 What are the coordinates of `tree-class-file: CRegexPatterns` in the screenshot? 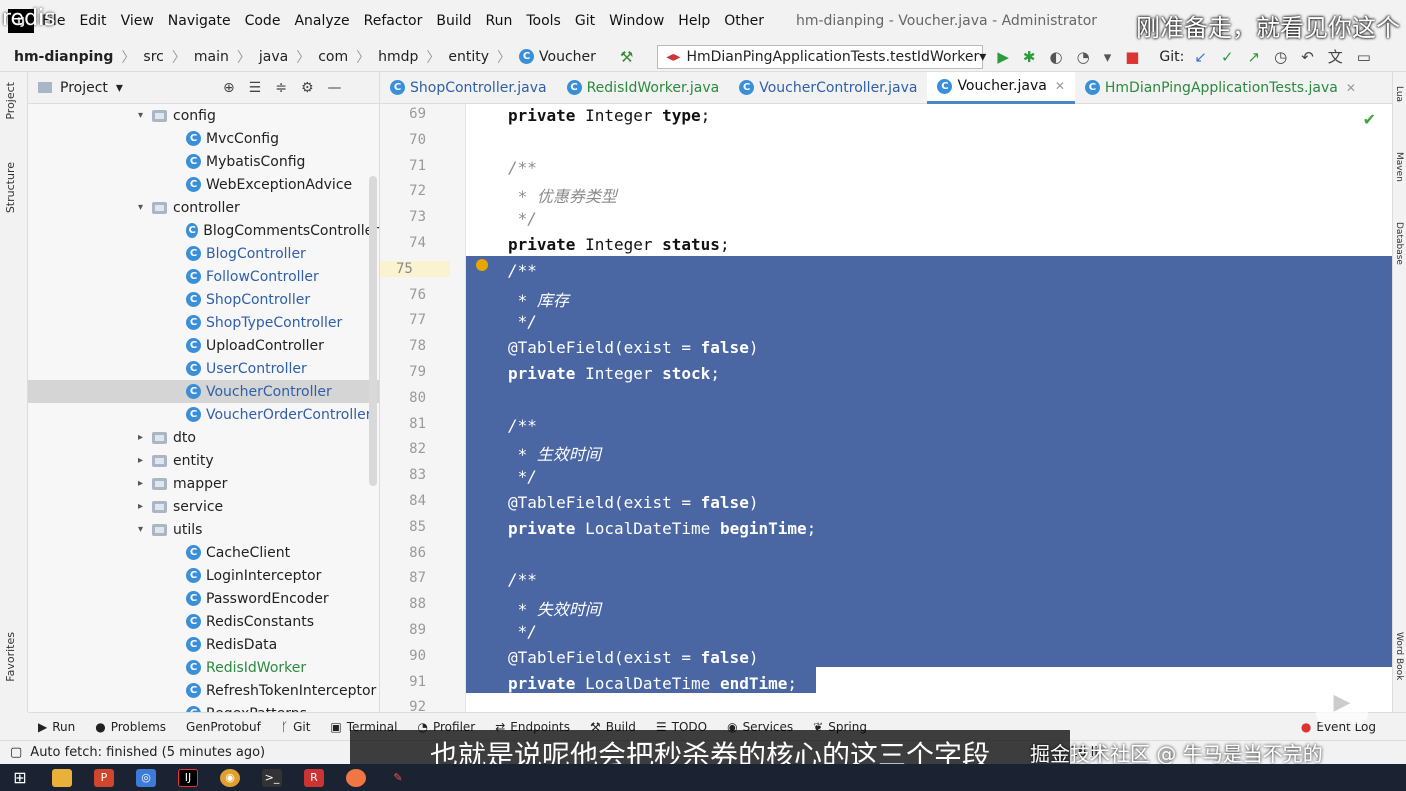 It's located at (203, 707).